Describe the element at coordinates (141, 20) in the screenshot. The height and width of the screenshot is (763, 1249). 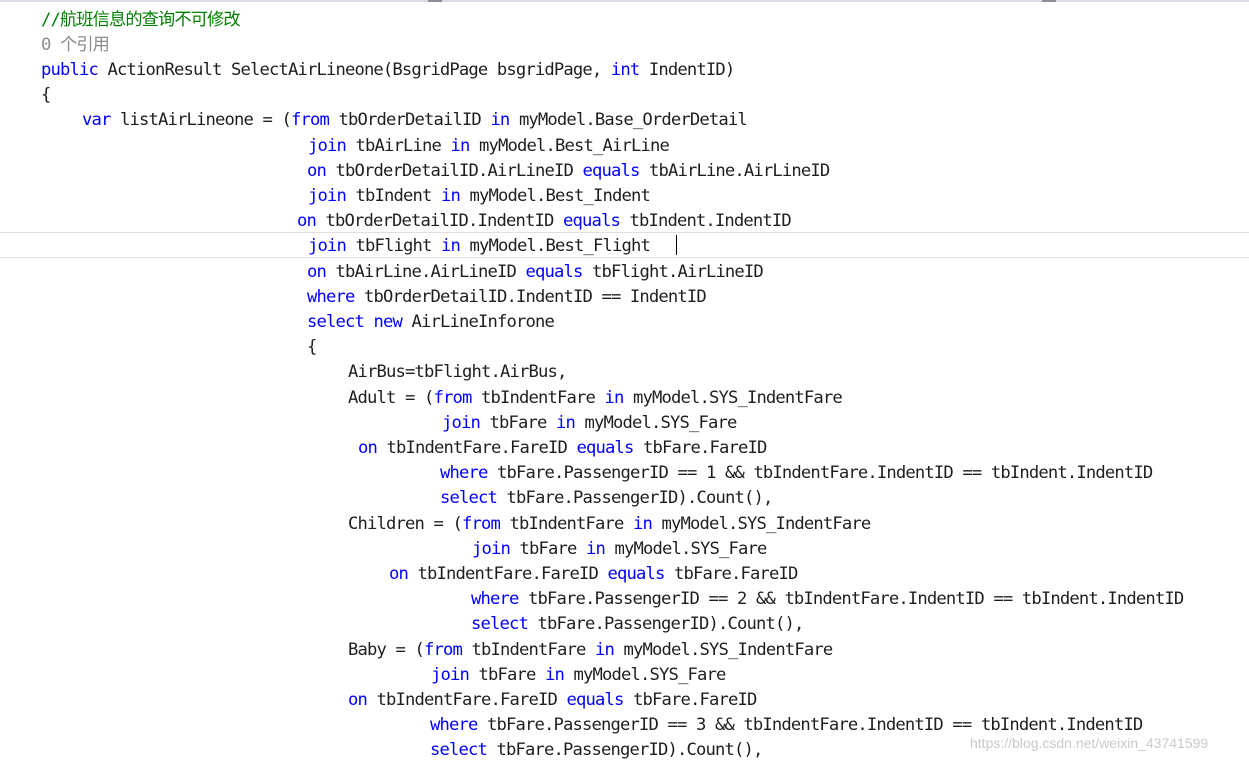
I see `code-comment: //航班信息的查询不可修改` at that location.